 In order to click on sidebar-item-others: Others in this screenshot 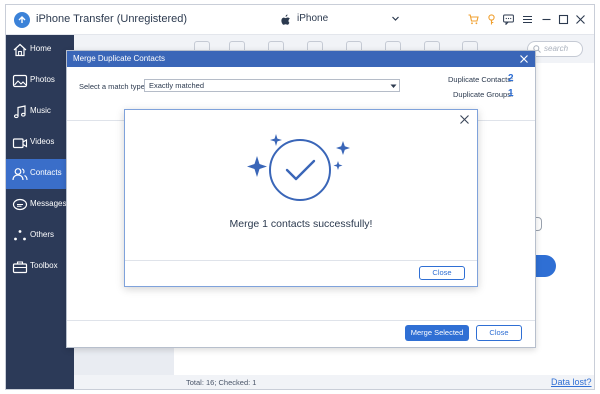, I will do `click(40, 236)`.